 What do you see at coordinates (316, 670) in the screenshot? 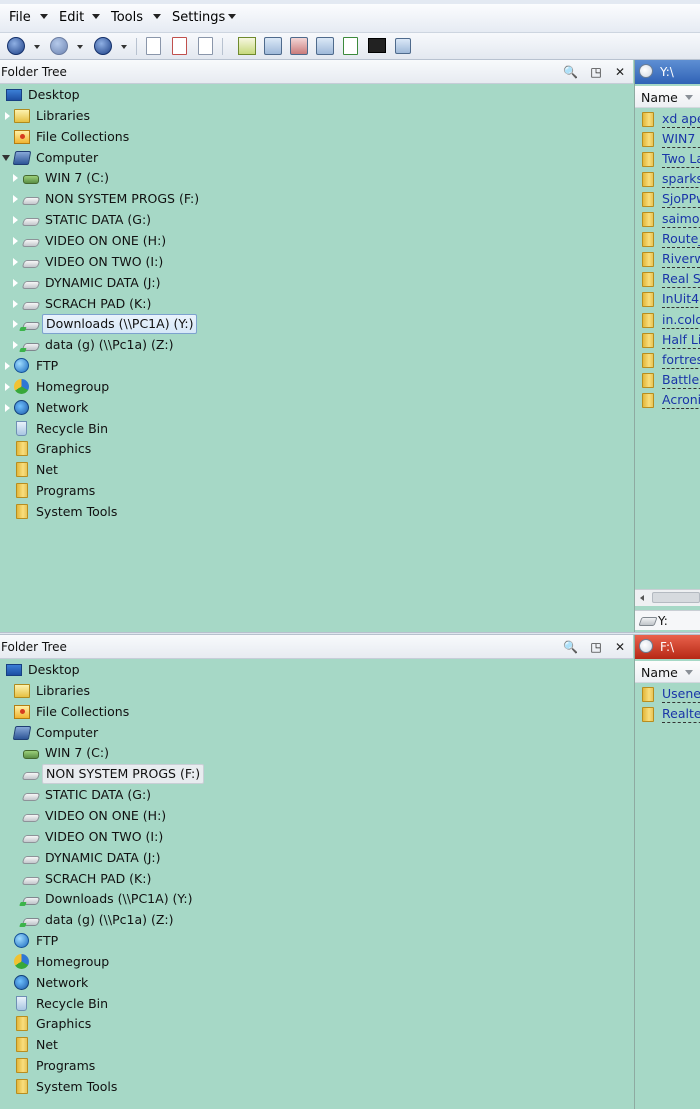
I see `tree-item: Desktop` at bounding box center [316, 670].